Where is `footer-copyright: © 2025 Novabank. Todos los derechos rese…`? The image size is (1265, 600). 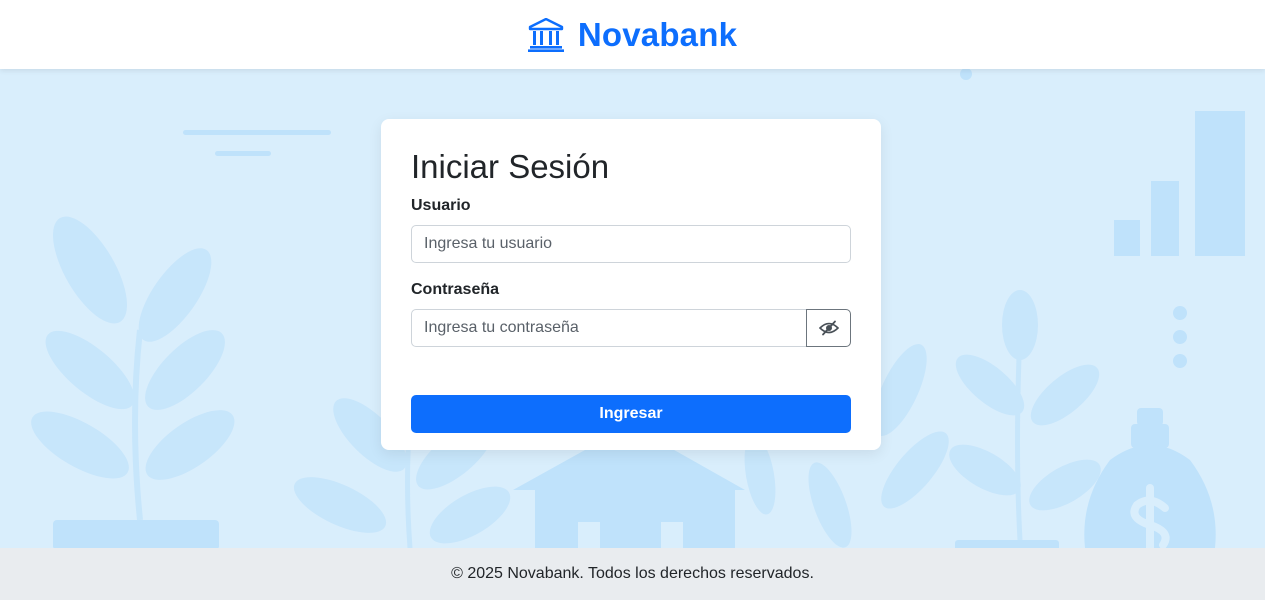
footer-copyright: © 2025 Novabank. Todos los derechos rese… is located at coordinates (632, 573).